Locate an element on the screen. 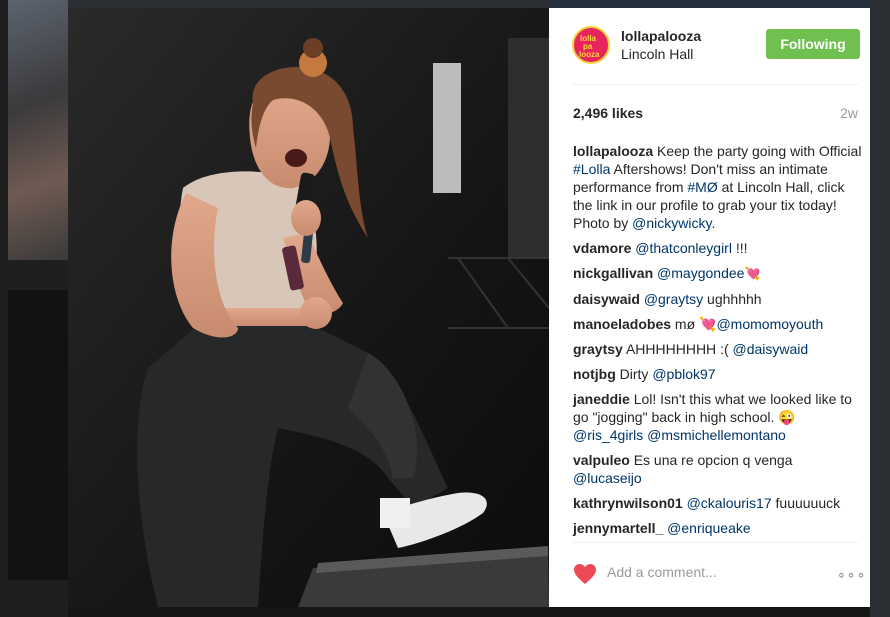 This screenshot has height=617, width=890. background-photo-dark is located at coordinates (38, 435).